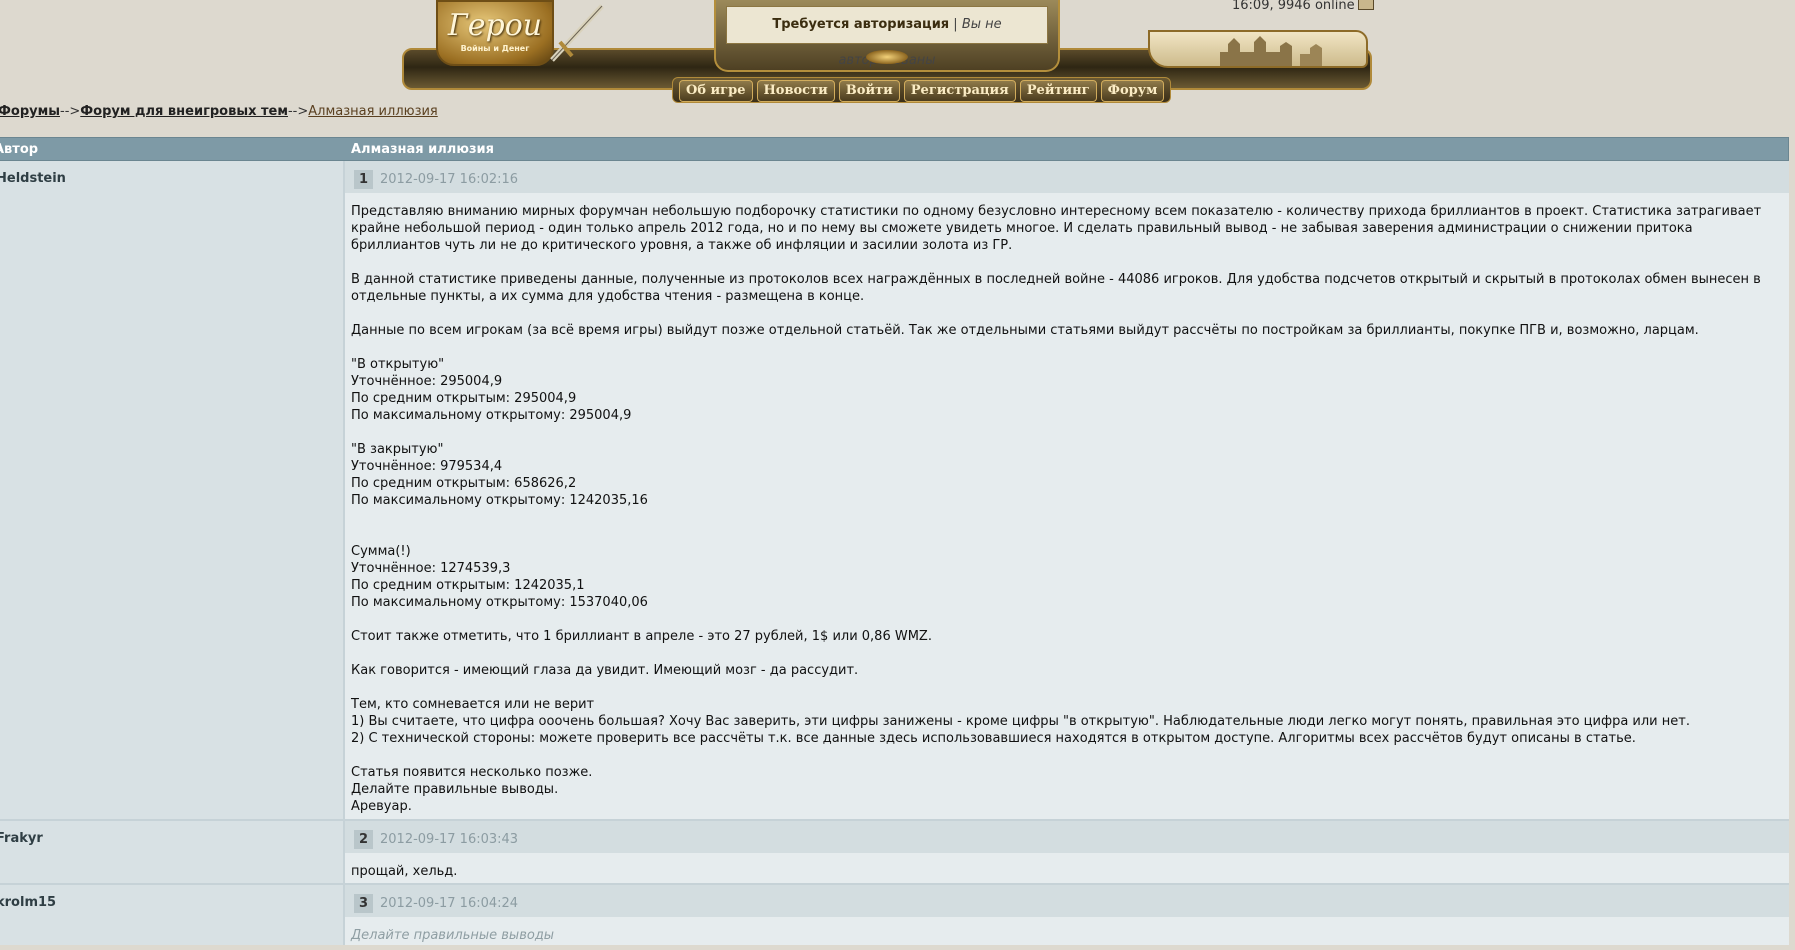  I want to click on post-author: Frakyr, so click(172, 852).